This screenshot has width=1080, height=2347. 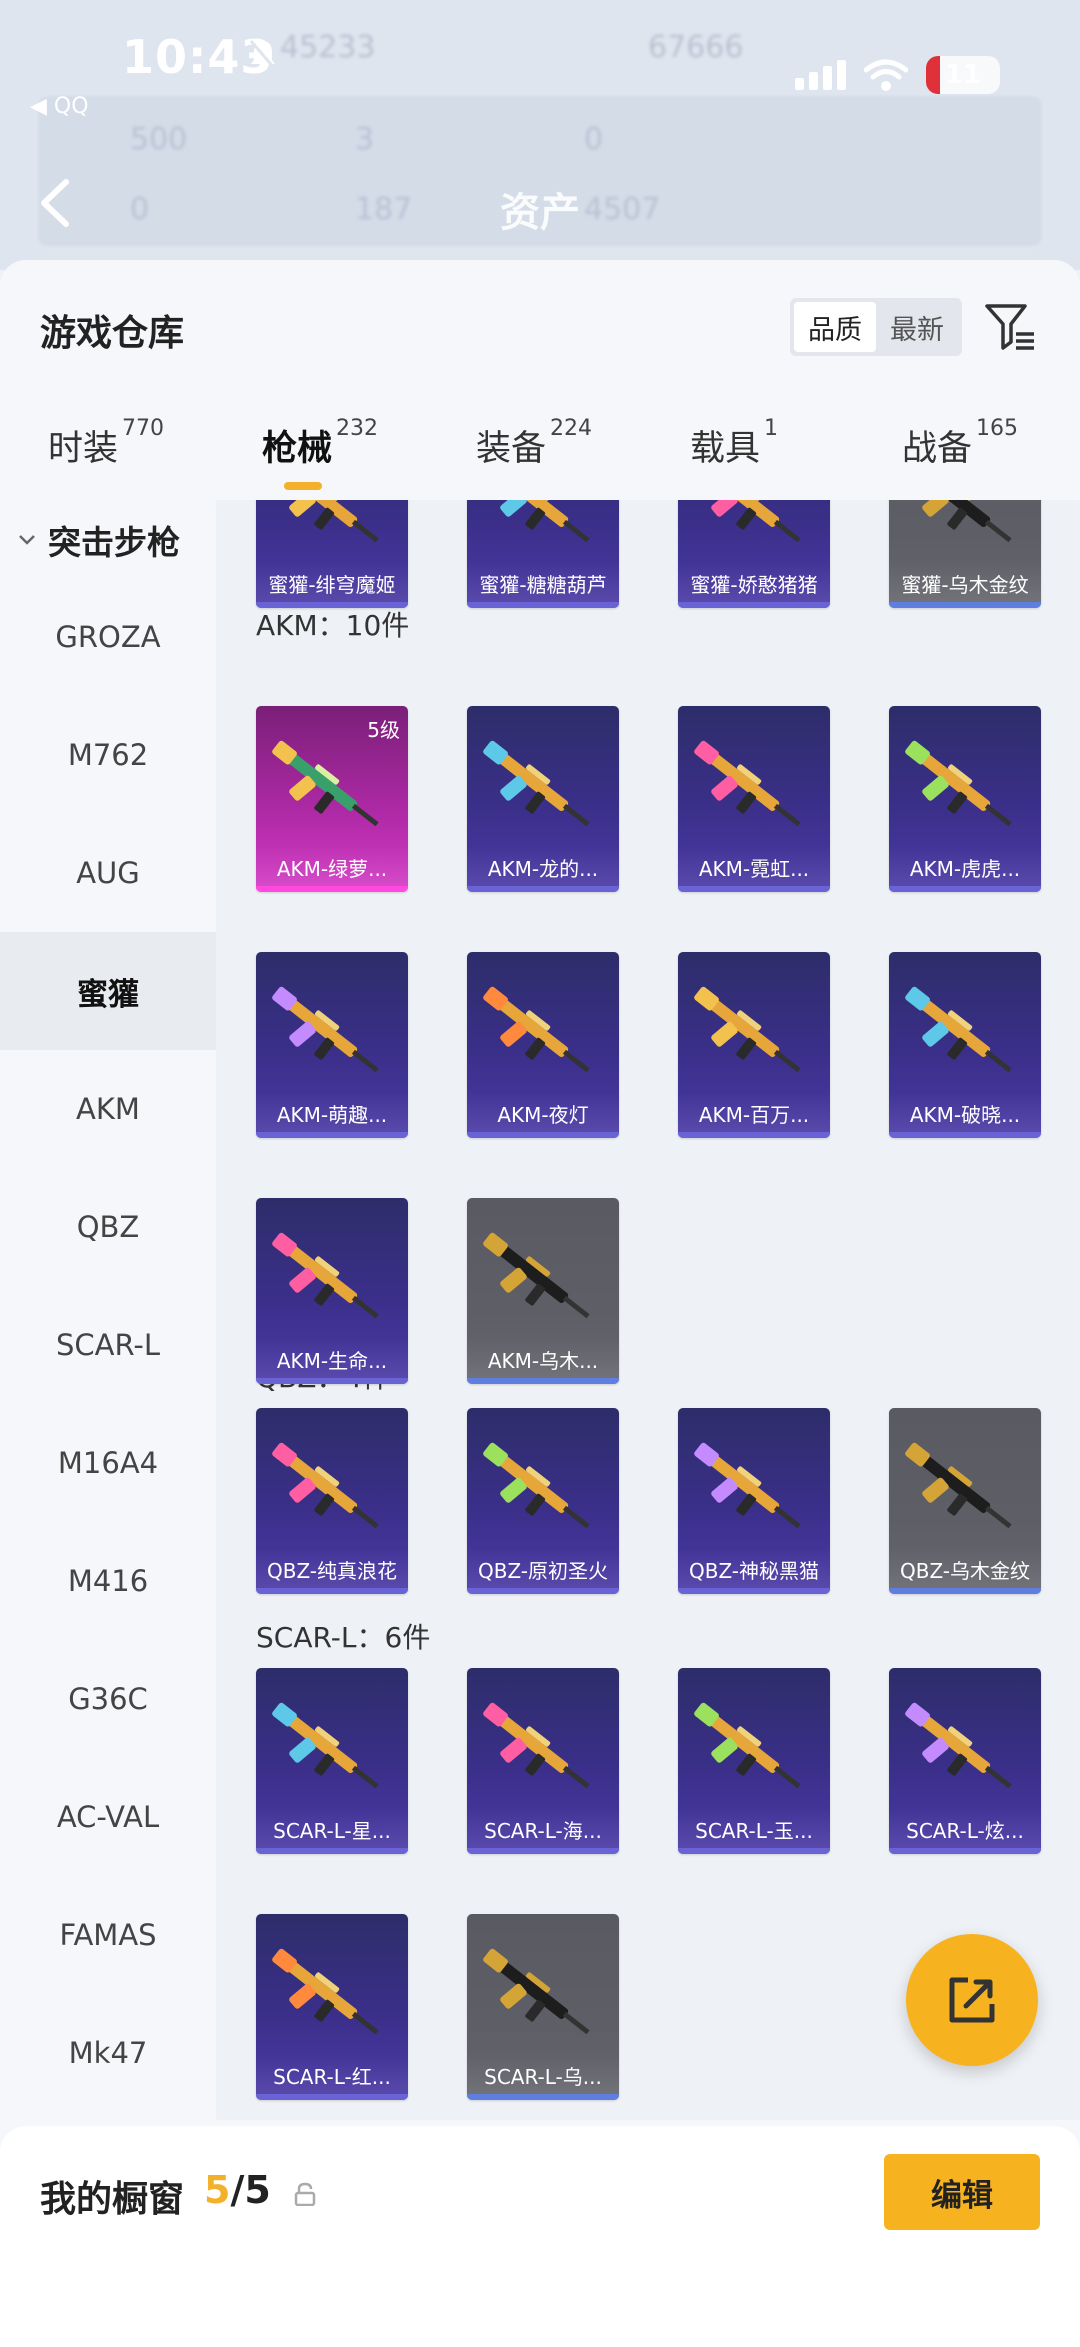 What do you see at coordinates (365, 139) in the screenshot?
I see `bg-value: 3` at bounding box center [365, 139].